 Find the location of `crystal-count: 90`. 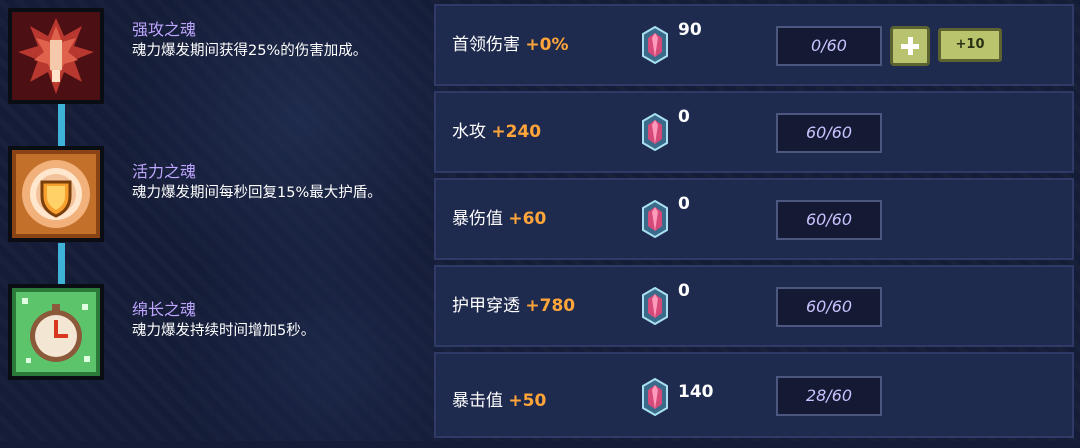

crystal-count: 90 is located at coordinates (690, 30).